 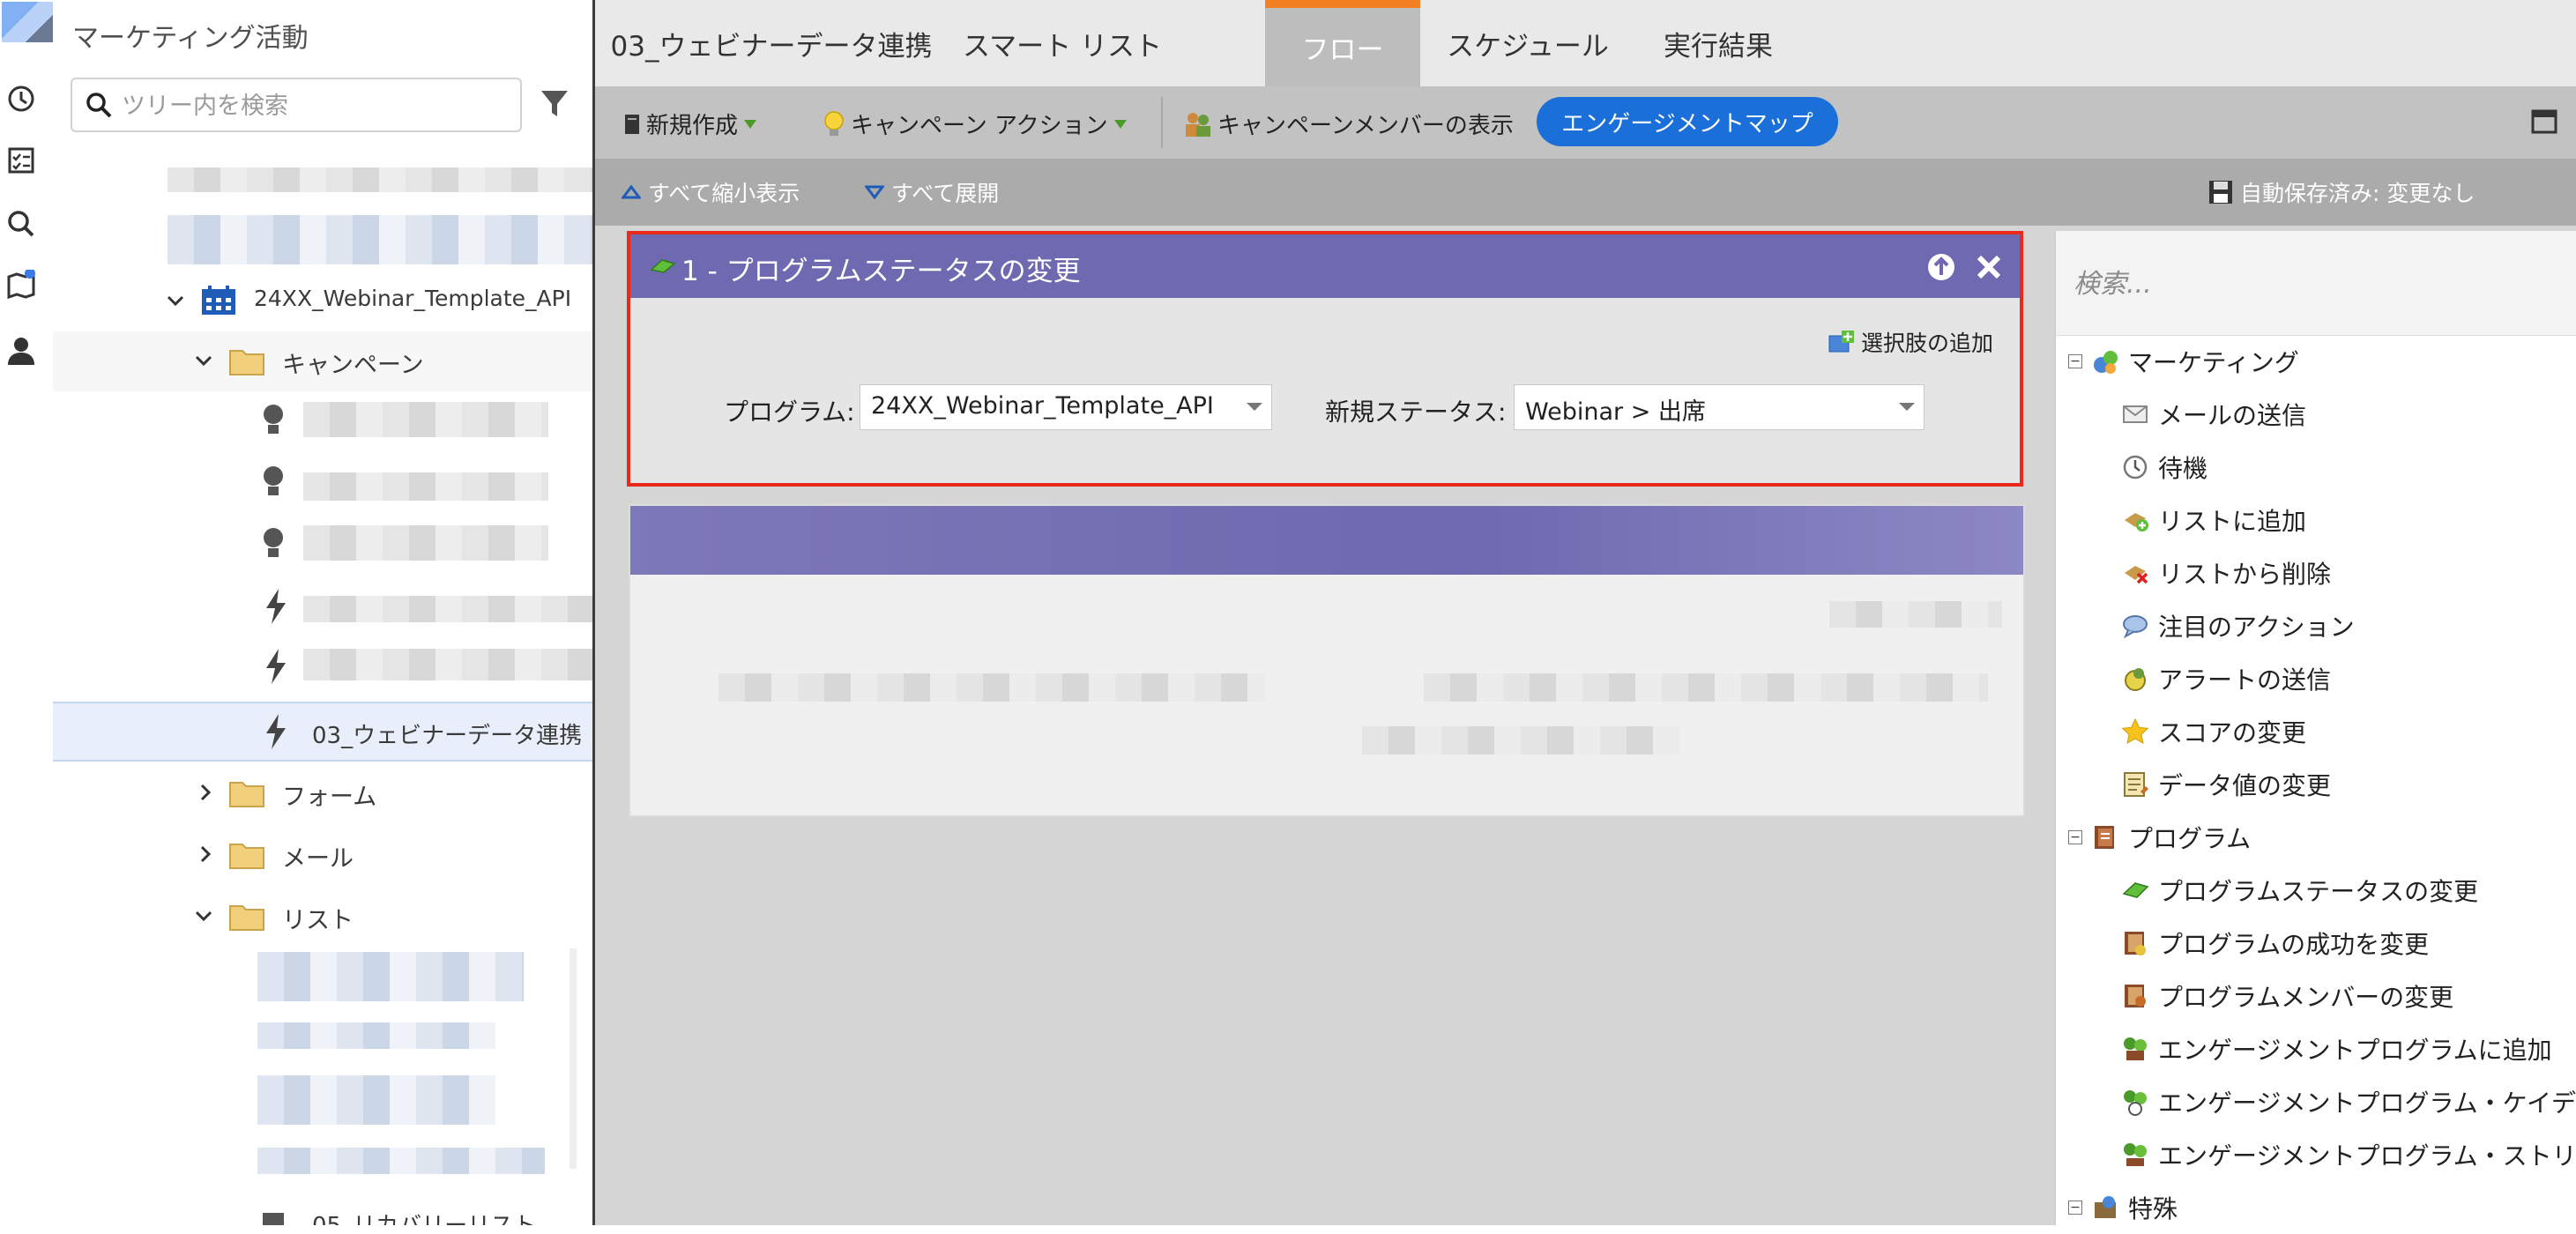 What do you see at coordinates (318, 859) in the screenshot?
I see `tree-folder-label: メール` at bounding box center [318, 859].